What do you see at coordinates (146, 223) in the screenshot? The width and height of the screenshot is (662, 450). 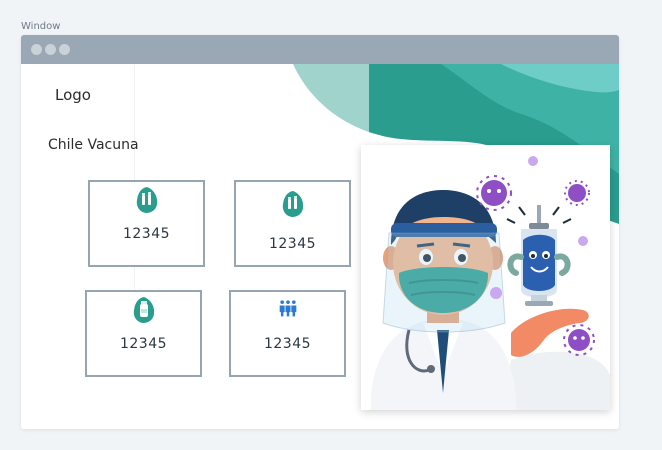 I see `stat-card-1: 12345` at bounding box center [146, 223].